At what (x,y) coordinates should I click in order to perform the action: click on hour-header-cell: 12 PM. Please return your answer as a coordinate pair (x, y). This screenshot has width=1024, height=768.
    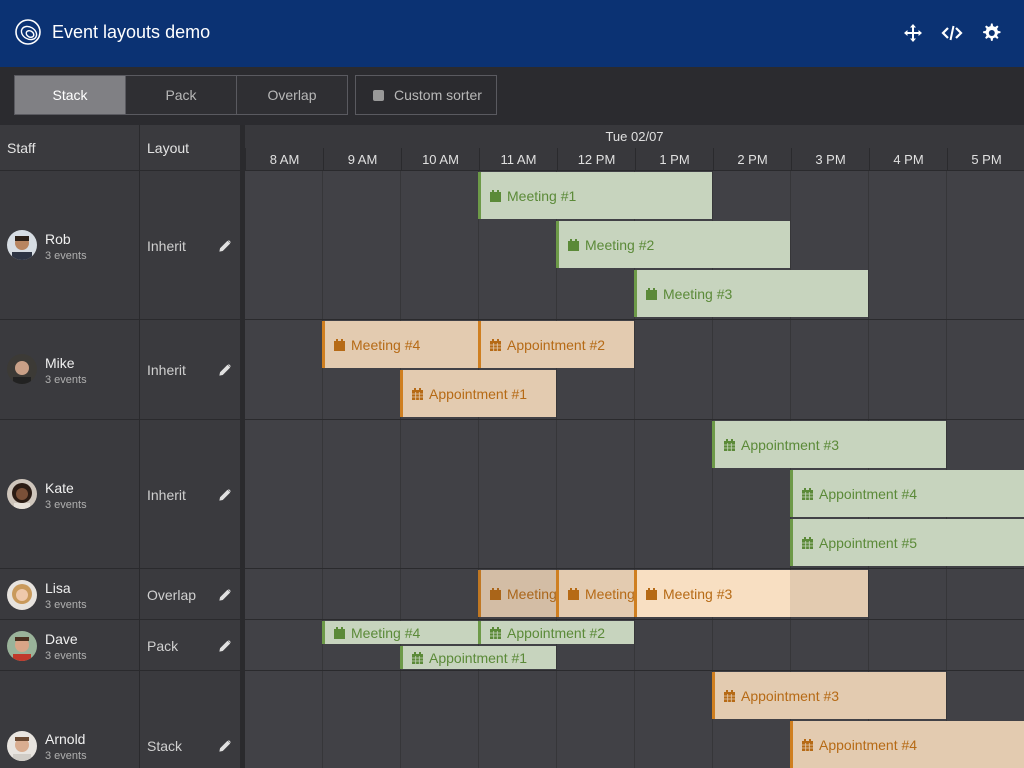
    Looking at the image, I should click on (596, 159).